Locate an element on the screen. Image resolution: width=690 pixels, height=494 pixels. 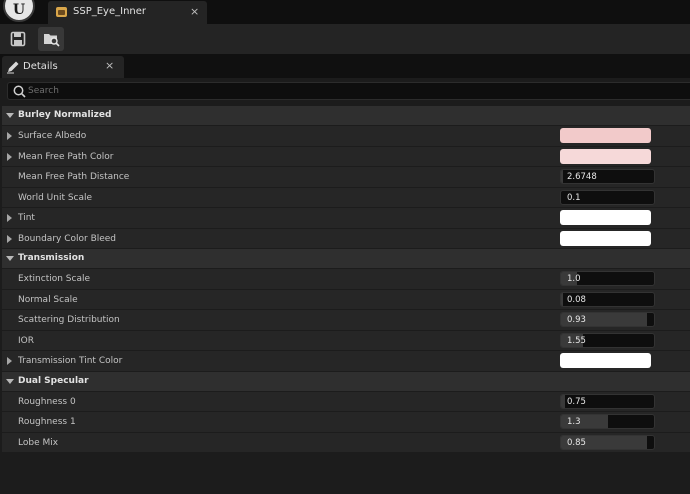
numeric-input: 0.85 is located at coordinates (607, 442).